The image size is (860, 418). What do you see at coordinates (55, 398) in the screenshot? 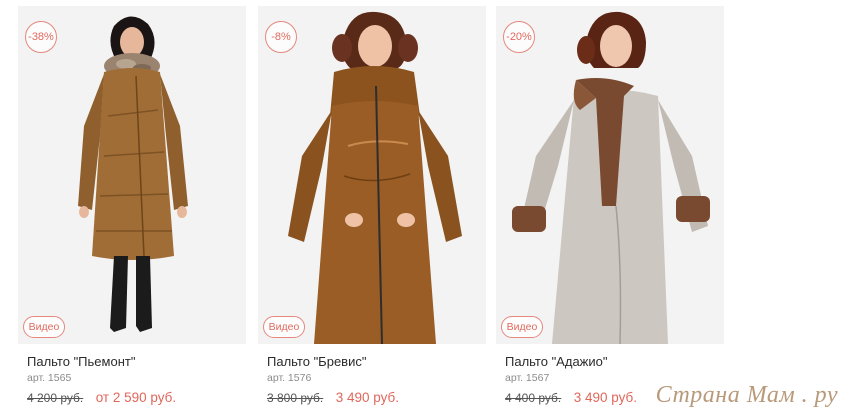
I see `old-price: 4 200 руб.` at bounding box center [55, 398].